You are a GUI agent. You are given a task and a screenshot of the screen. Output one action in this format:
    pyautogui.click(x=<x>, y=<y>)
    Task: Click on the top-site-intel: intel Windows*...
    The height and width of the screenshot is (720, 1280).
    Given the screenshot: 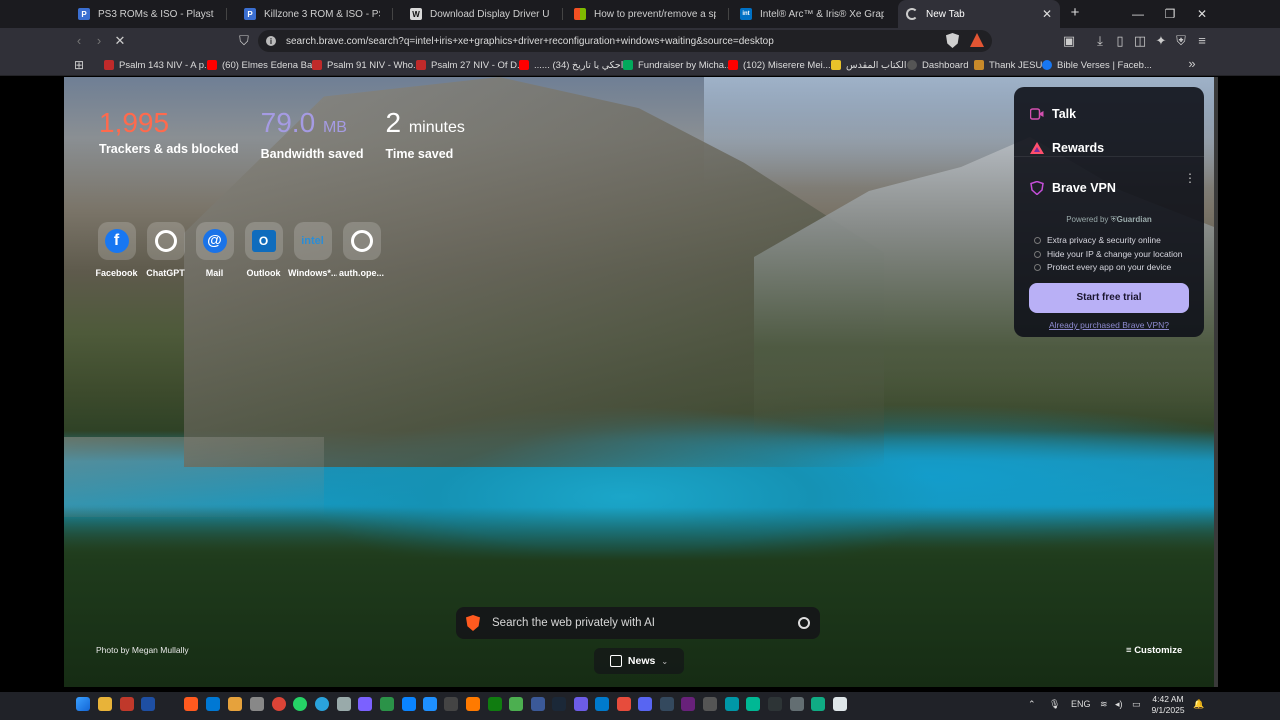 What is the action you would take?
    pyautogui.click(x=312, y=250)
    